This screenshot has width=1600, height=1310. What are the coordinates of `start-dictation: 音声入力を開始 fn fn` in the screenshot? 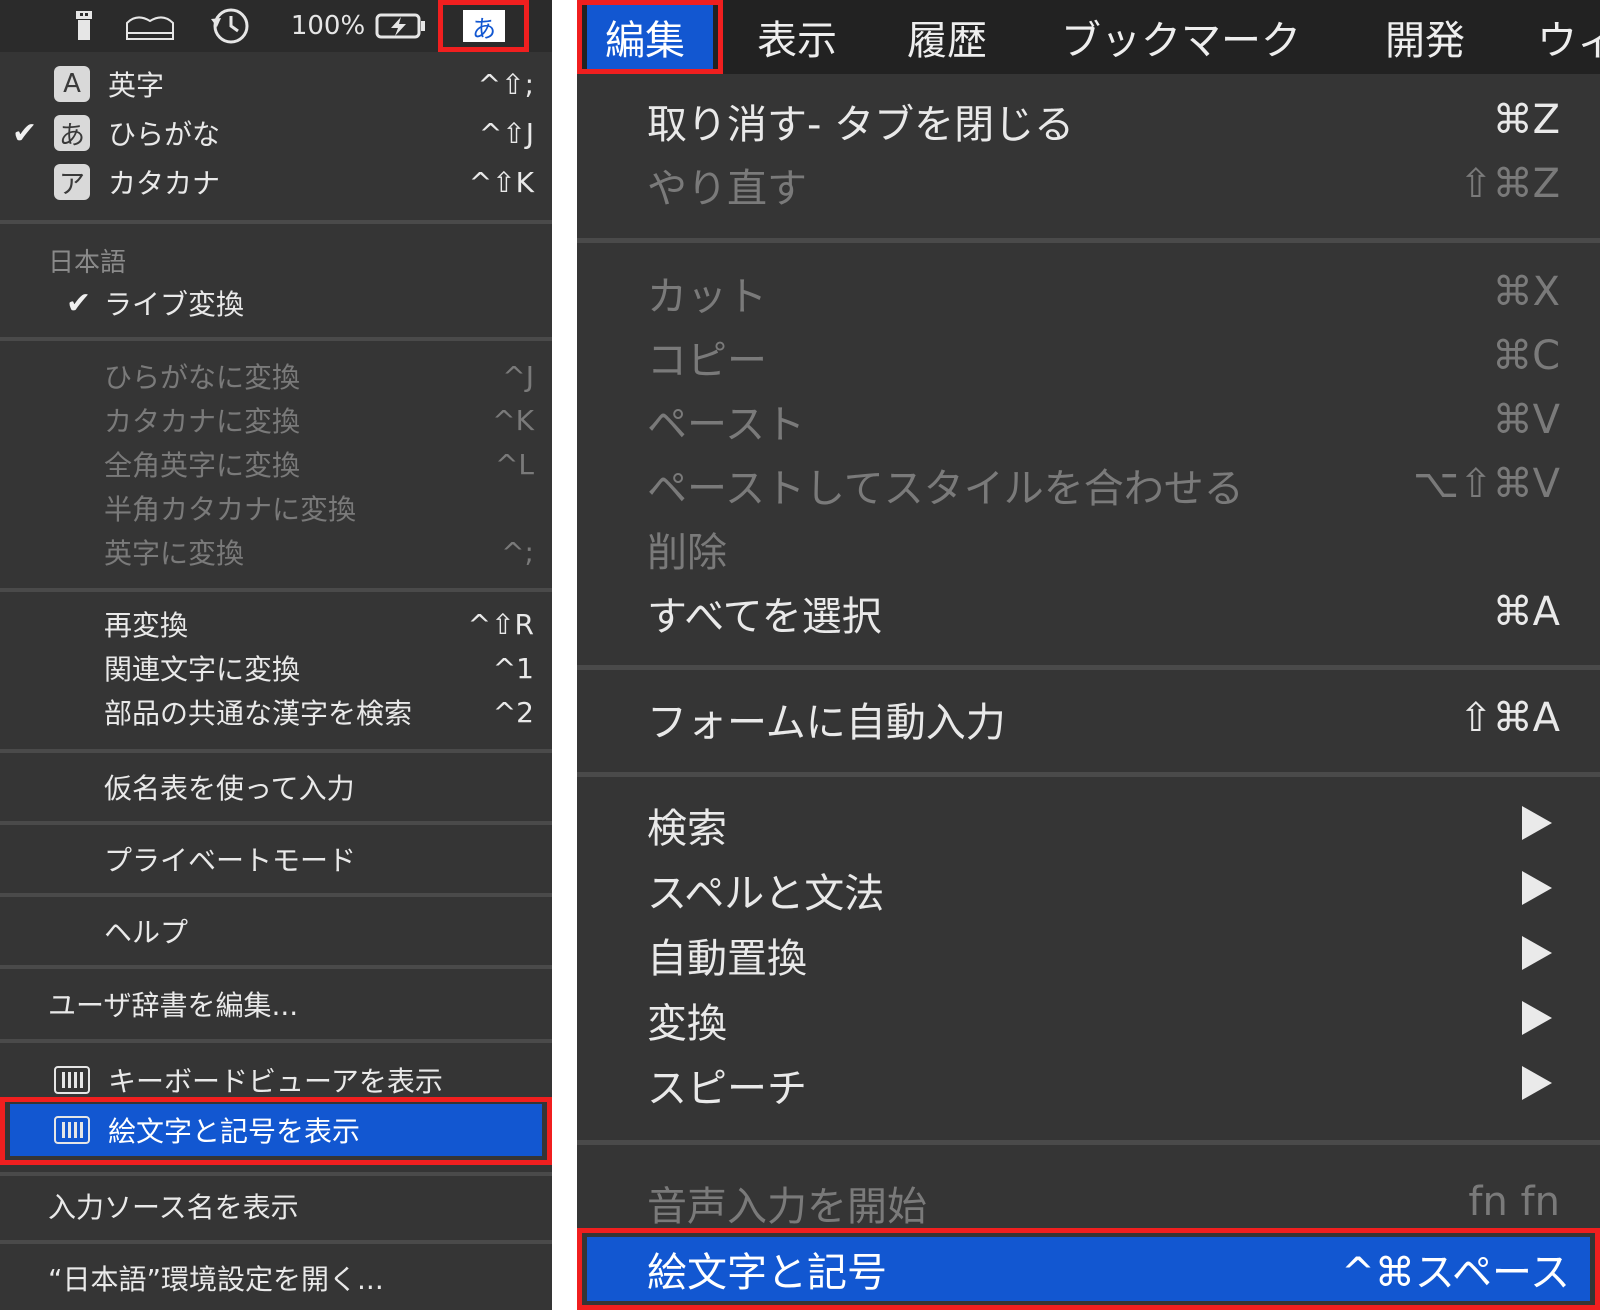 It's located at (1088, 1202).